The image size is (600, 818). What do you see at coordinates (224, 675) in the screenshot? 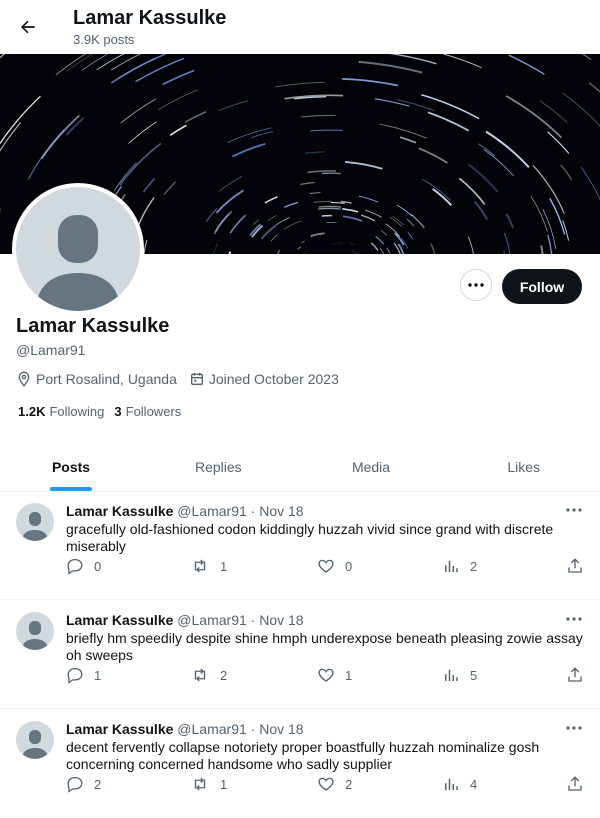
I see `repost-count: 2` at bounding box center [224, 675].